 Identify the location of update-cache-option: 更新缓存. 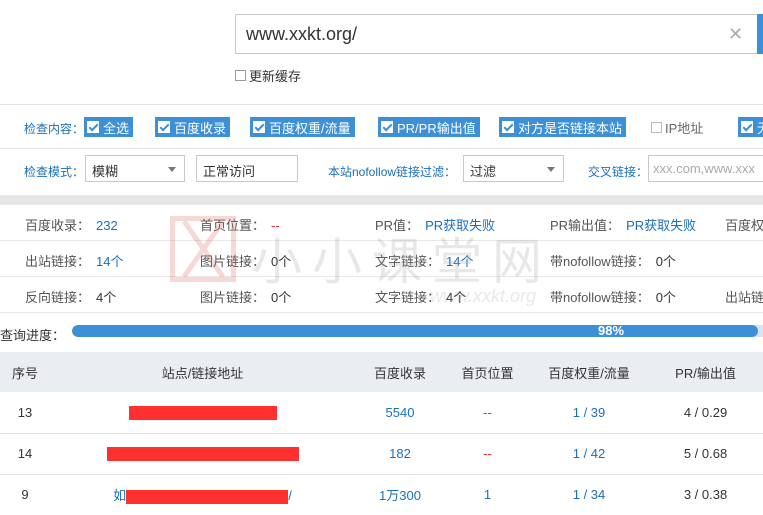
(268, 75).